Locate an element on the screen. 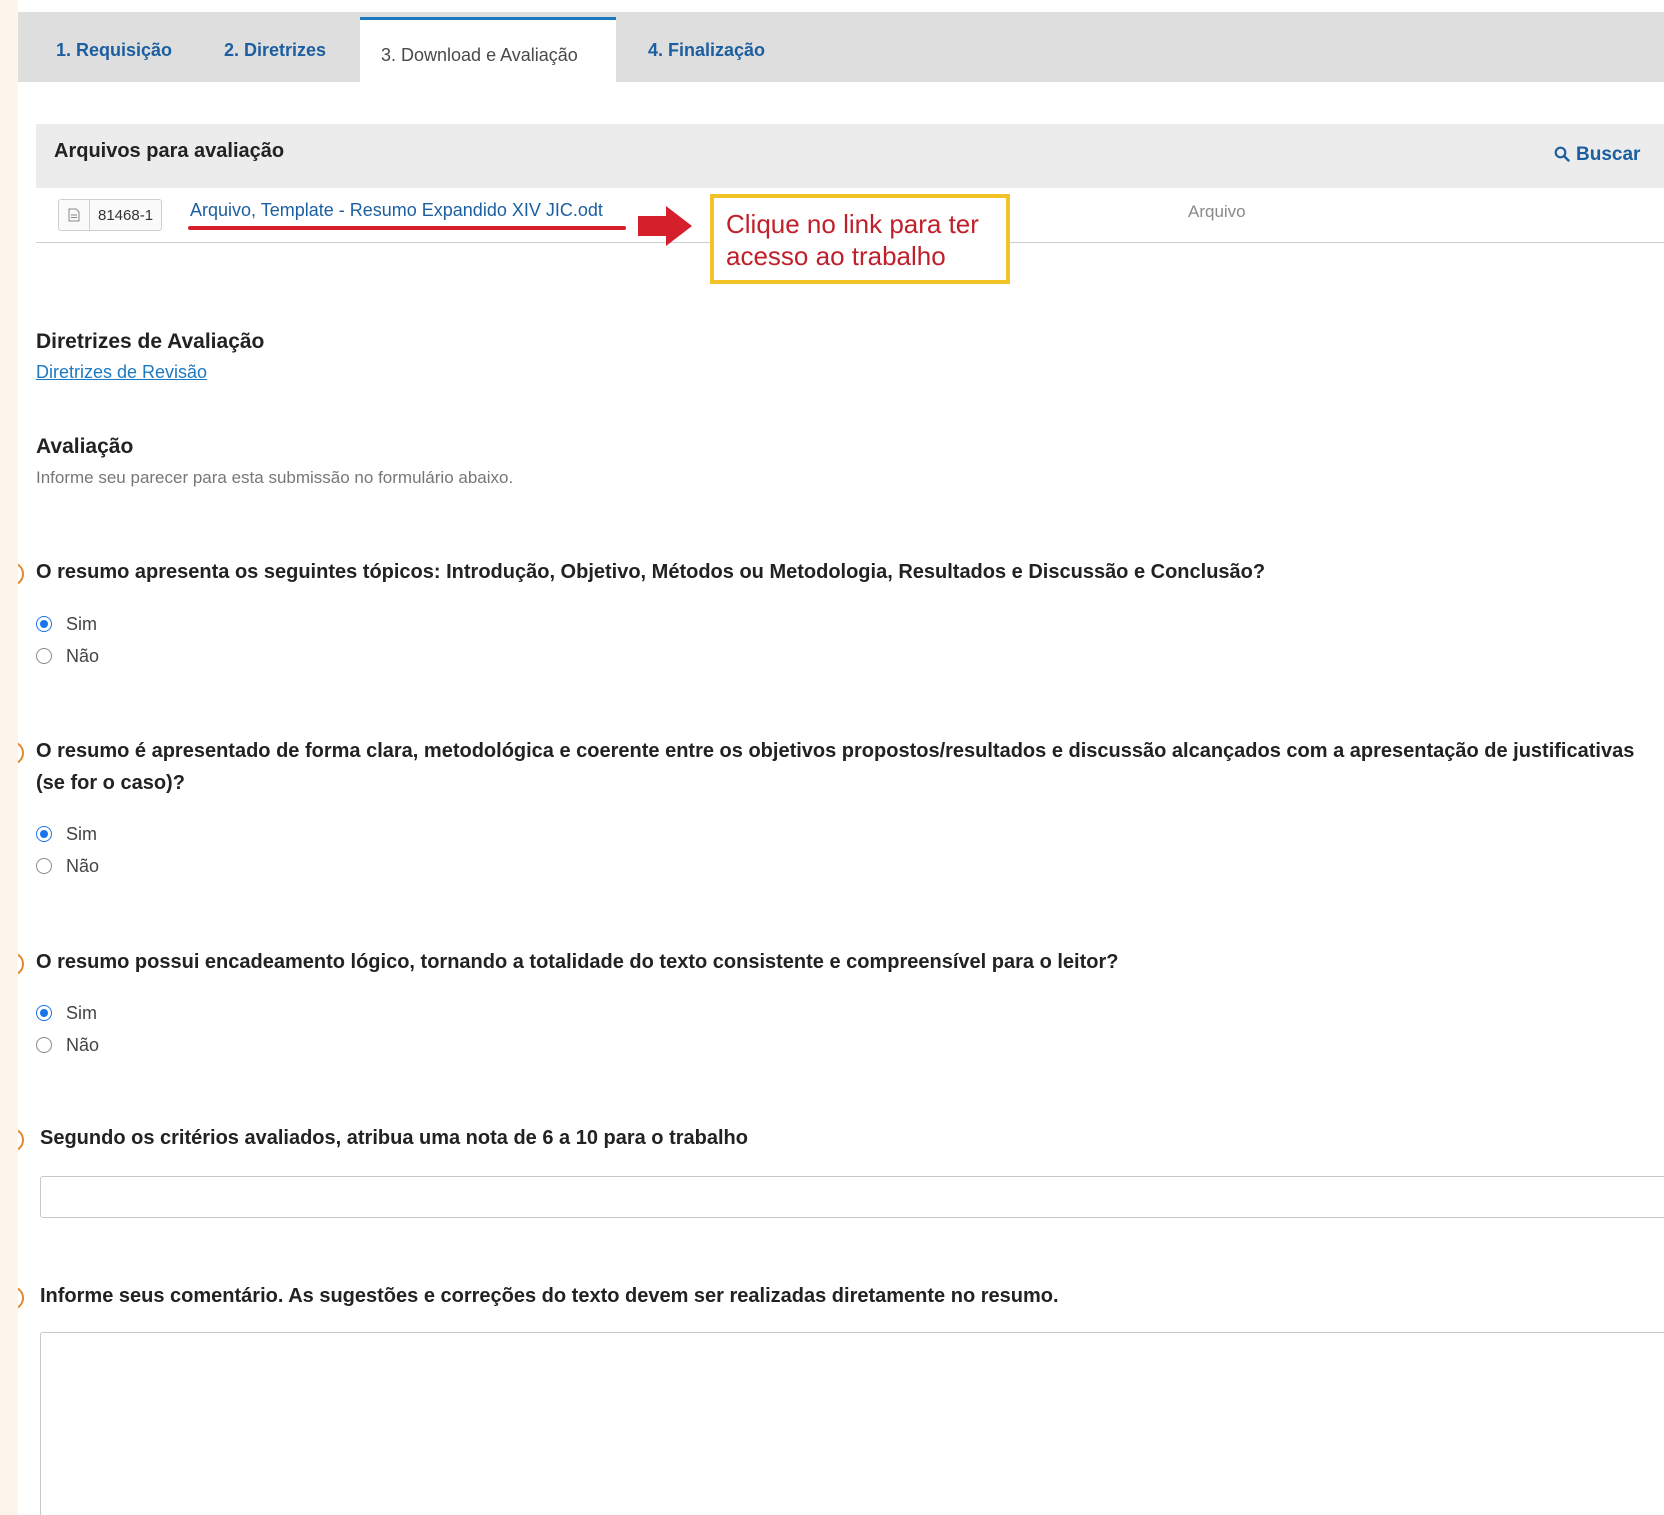 Image resolution: width=1664 pixels, height=1515 pixels. guidelines-title: Diretrizes de Avaliação is located at coordinates (150, 341).